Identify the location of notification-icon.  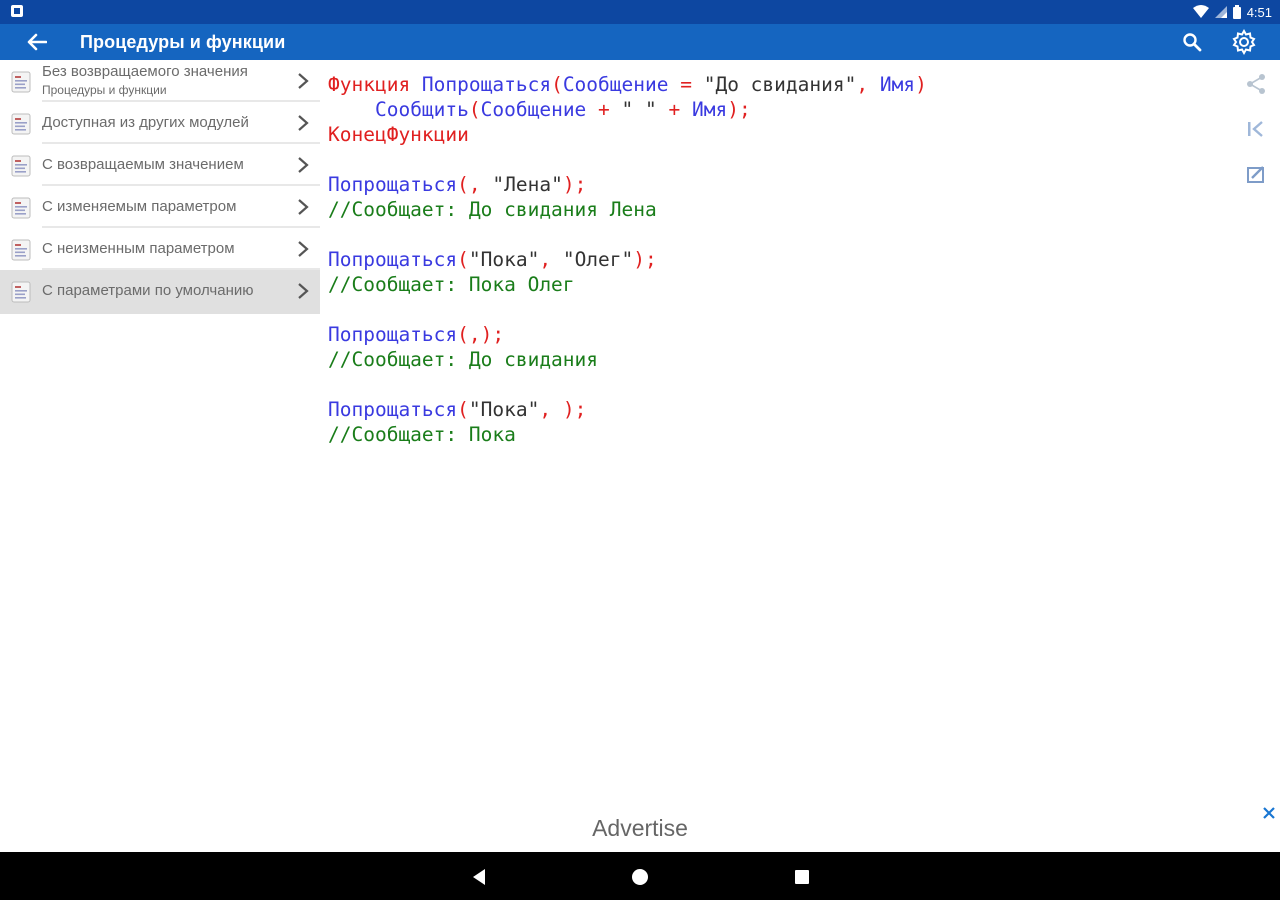
(18, 12).